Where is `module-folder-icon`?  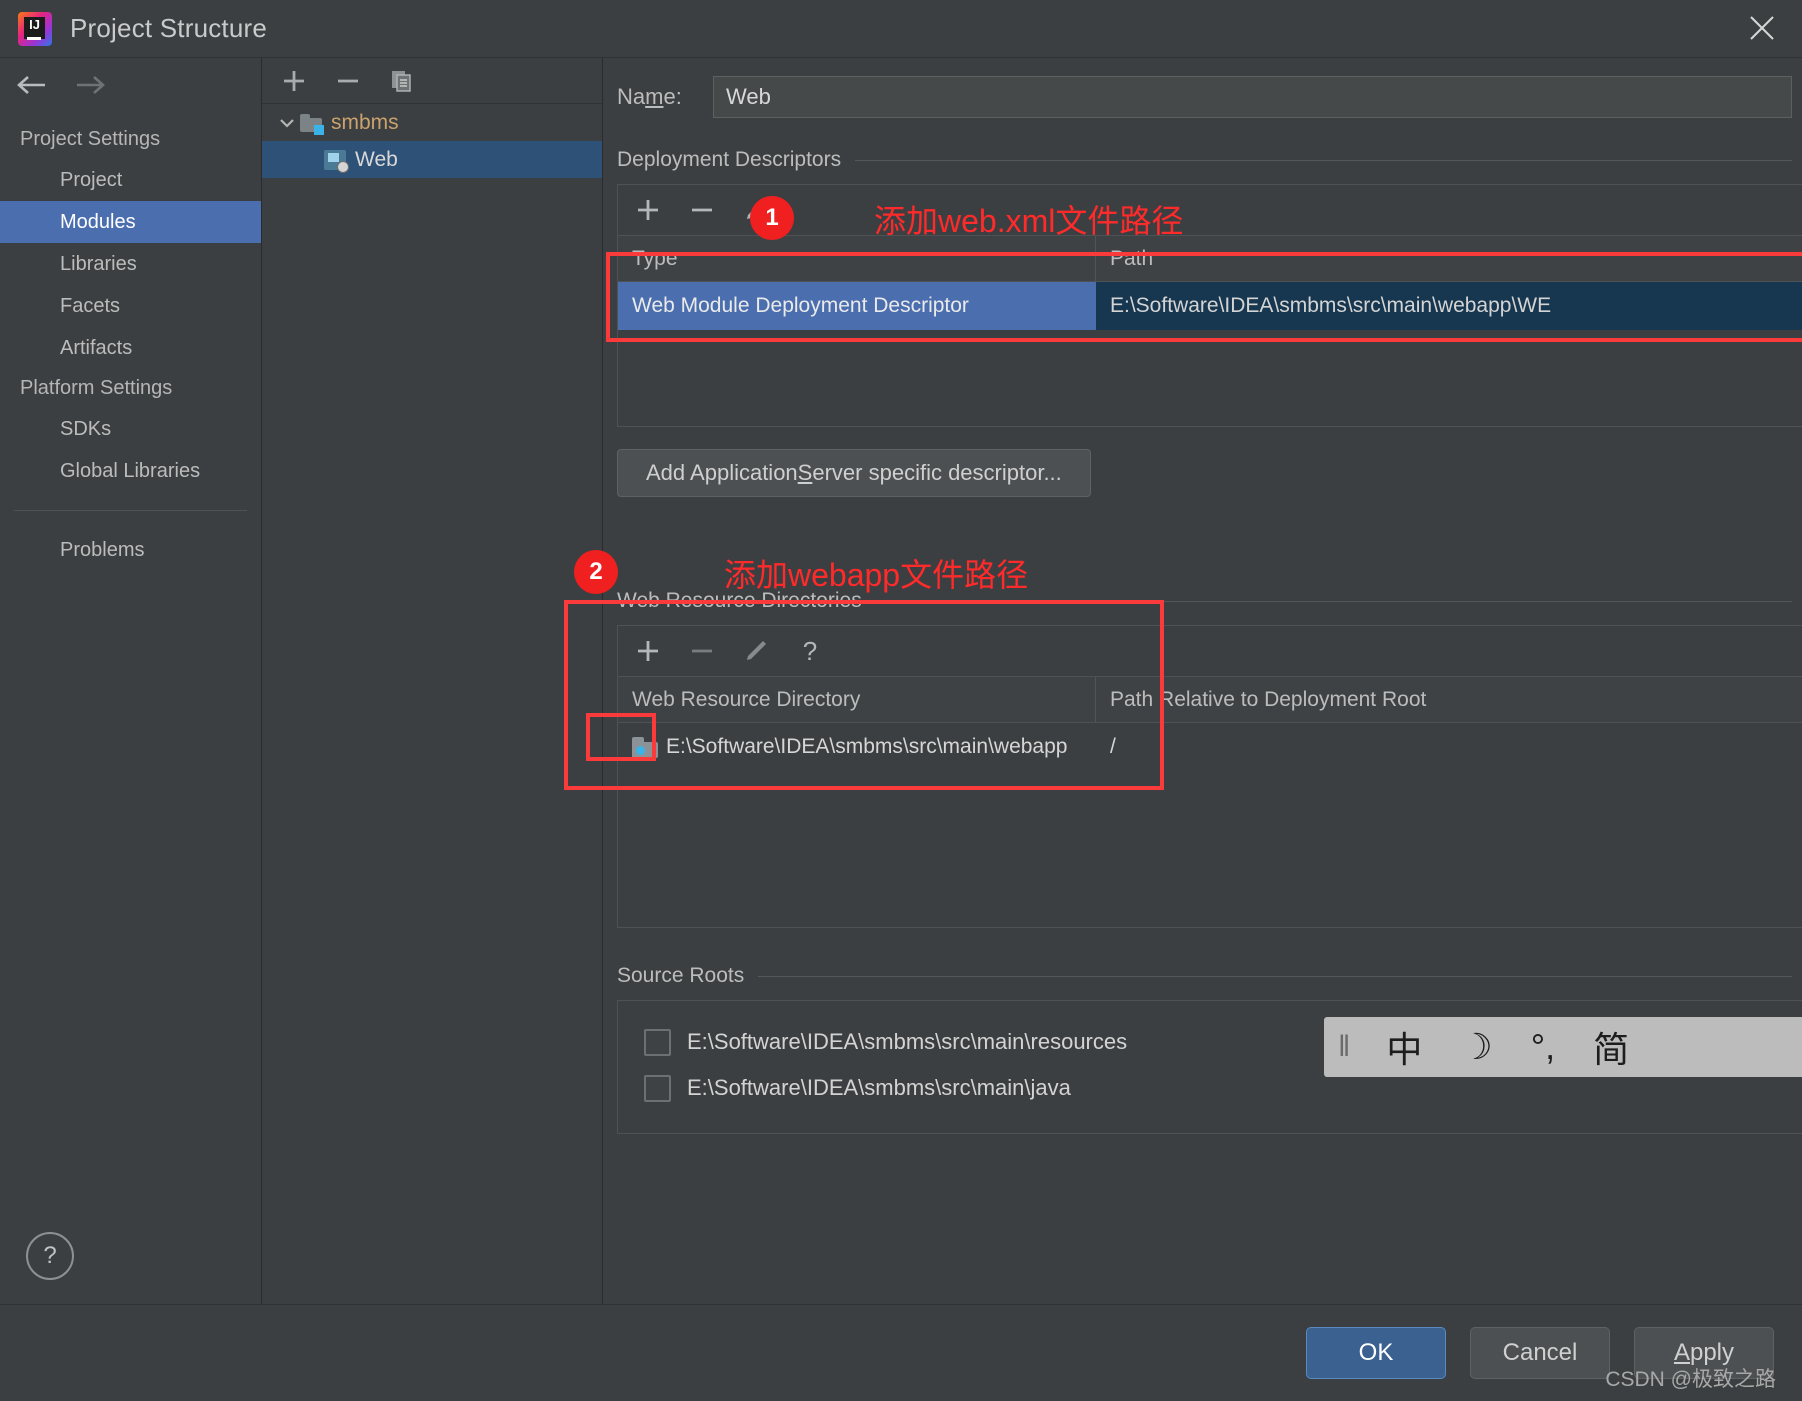
module-folder-icon is located at coordinates (312, 124).